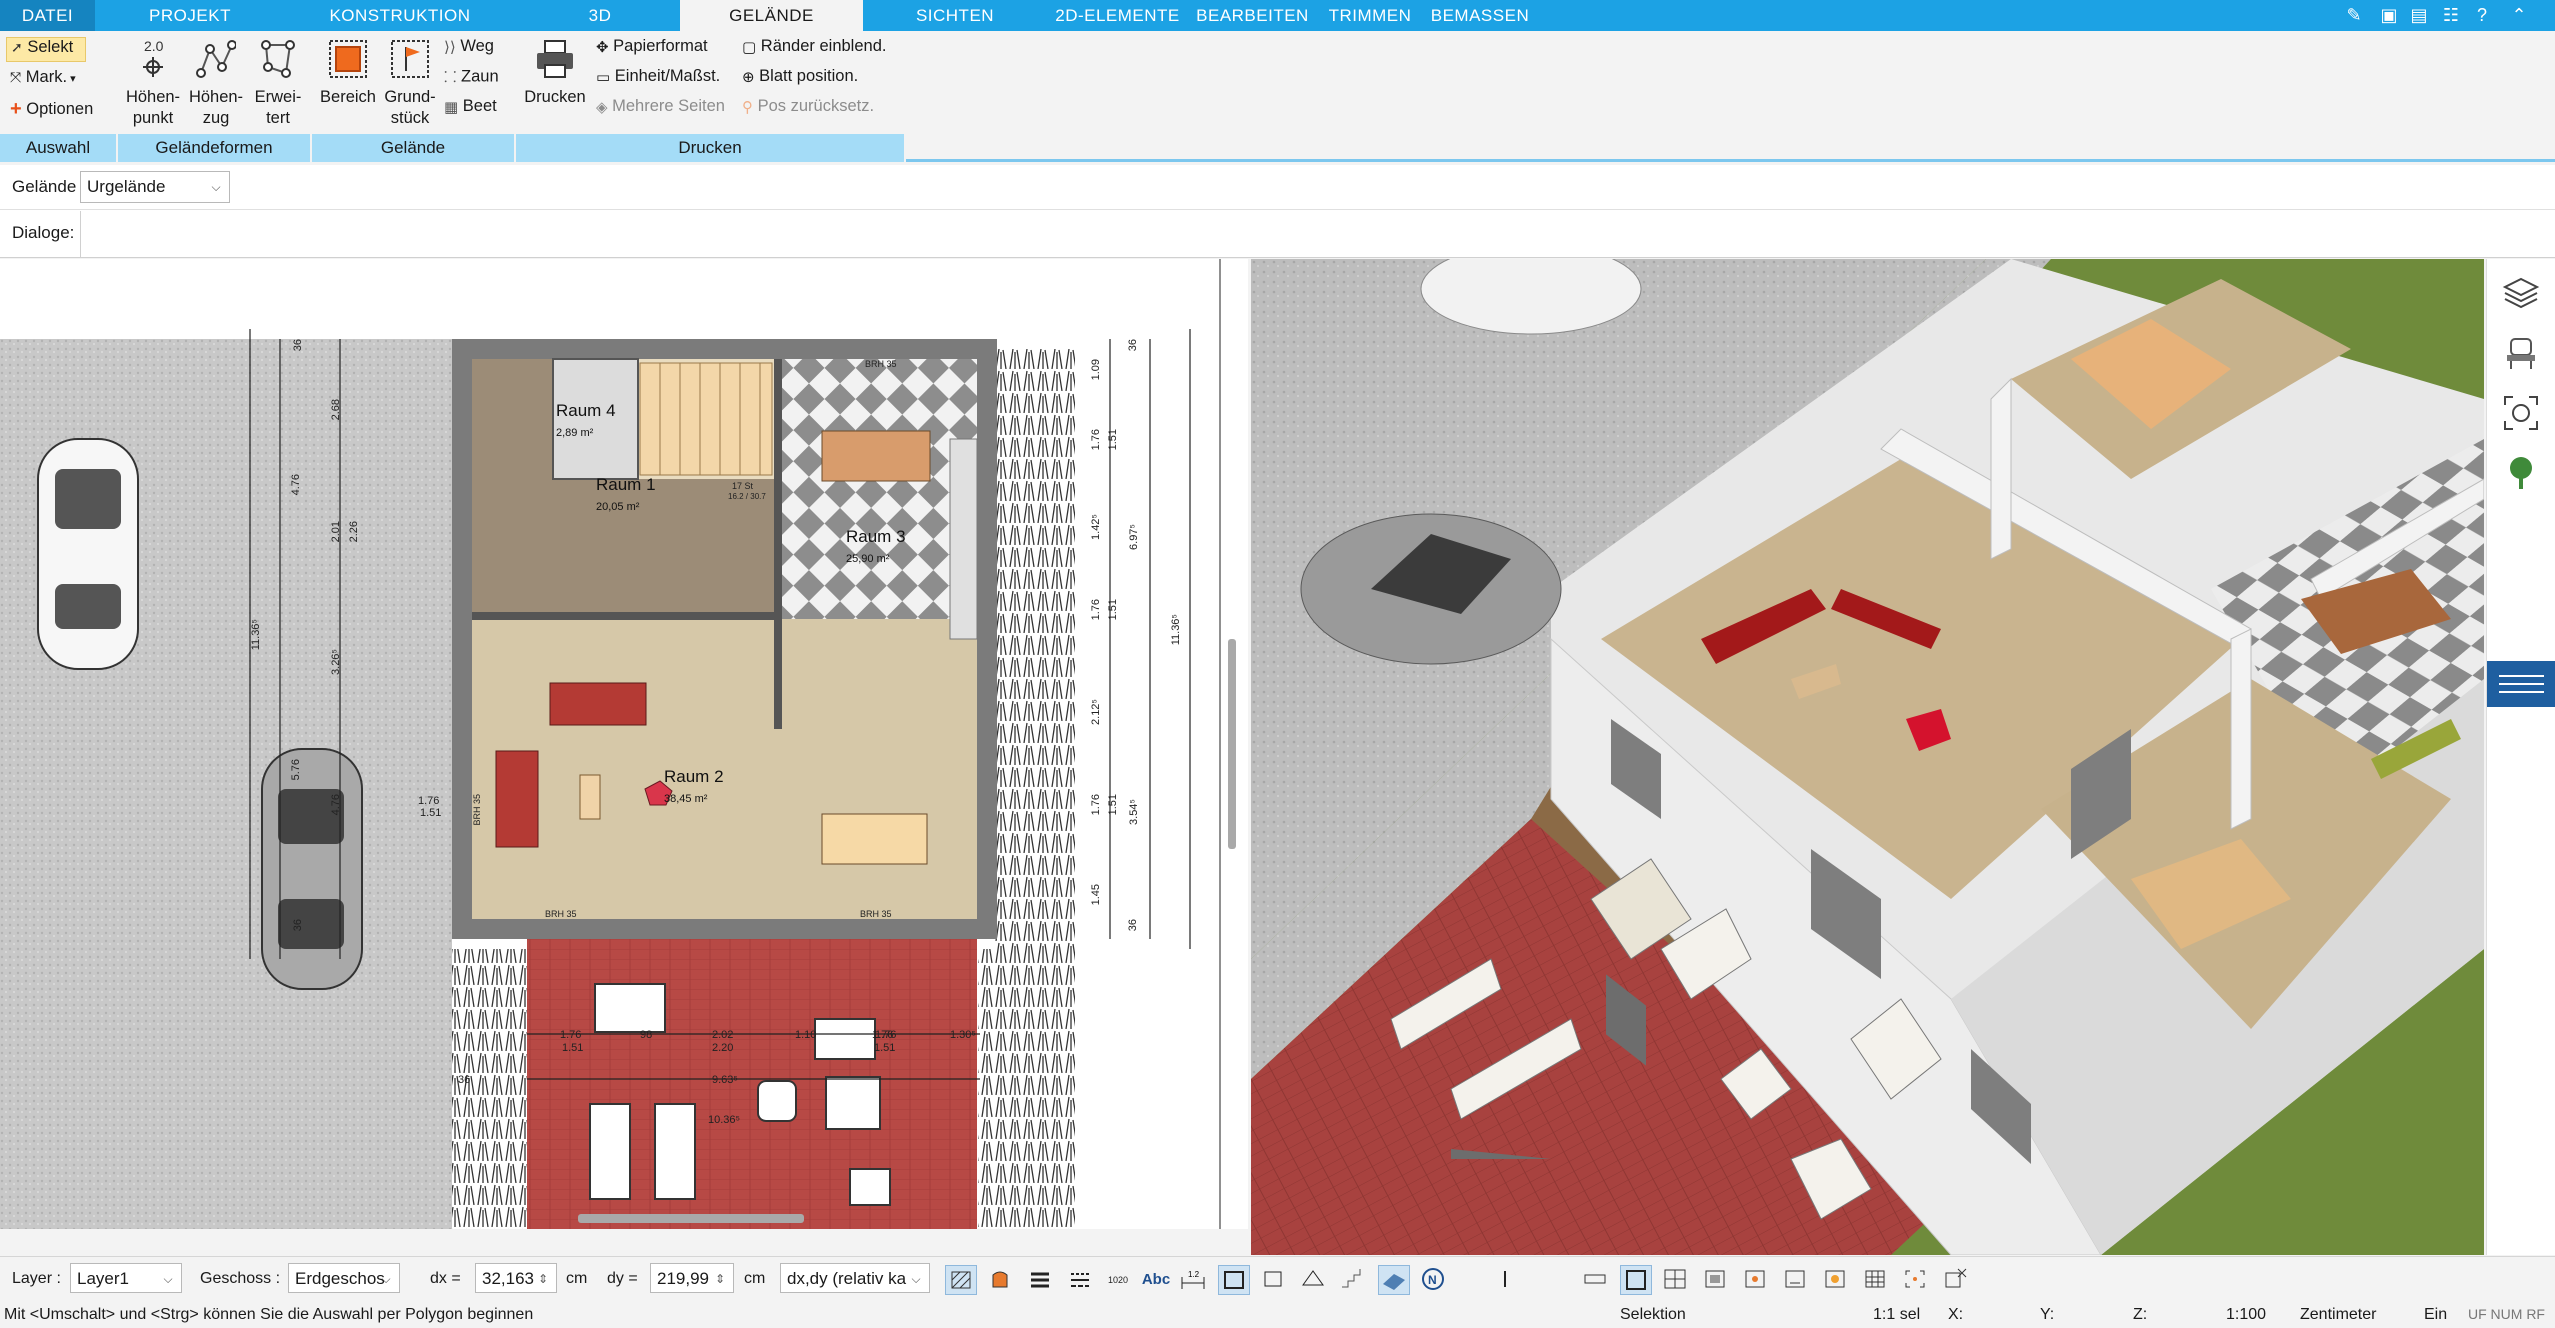 Image resolution: width=2555 pixels, height=1328 pixels. What do you see at coordinates (961, 1280) in the screenshot?
I see `hatch-icon` at bounding box center [961, 1280].